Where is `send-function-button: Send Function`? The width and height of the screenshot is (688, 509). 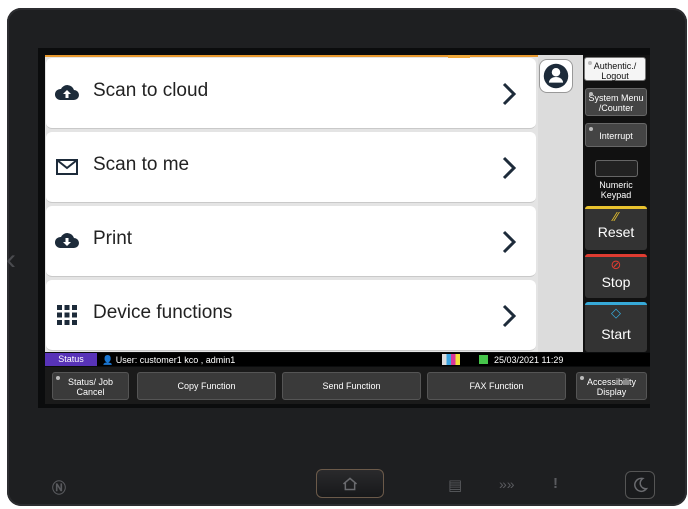 send-function-button: Send Function is located at coordinates (351, 386).